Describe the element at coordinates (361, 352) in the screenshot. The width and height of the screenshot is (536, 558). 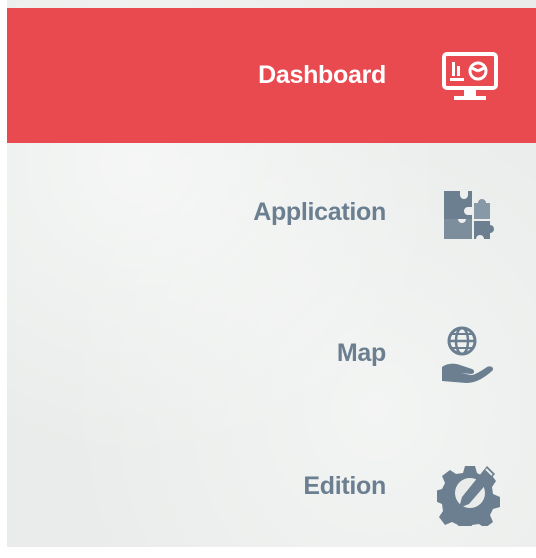
I see `nav-item-label: Map` at that location.